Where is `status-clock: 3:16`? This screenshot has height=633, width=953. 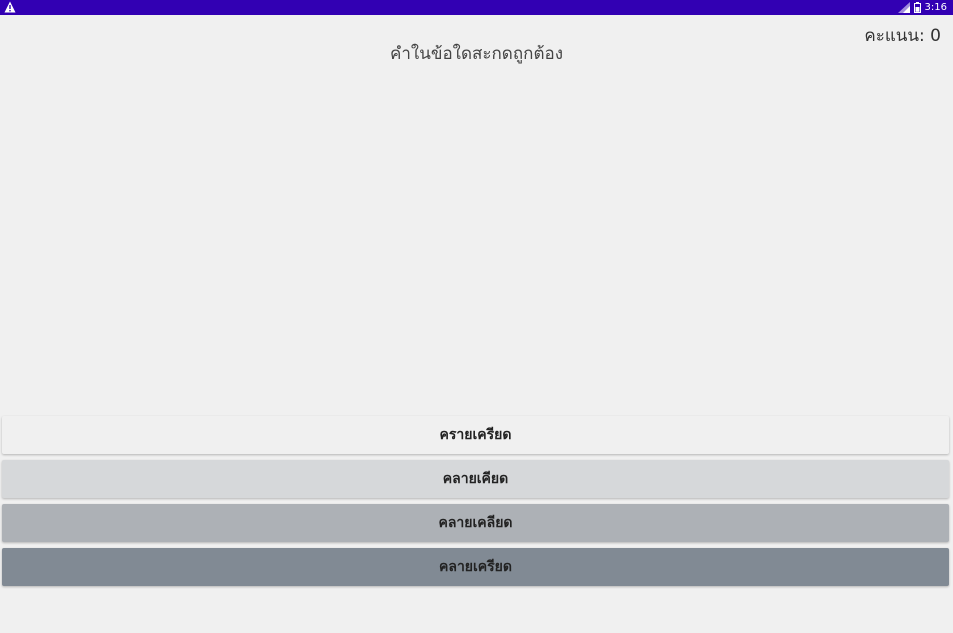
status-clock: 3:16 is located at coordinates (935, 7).